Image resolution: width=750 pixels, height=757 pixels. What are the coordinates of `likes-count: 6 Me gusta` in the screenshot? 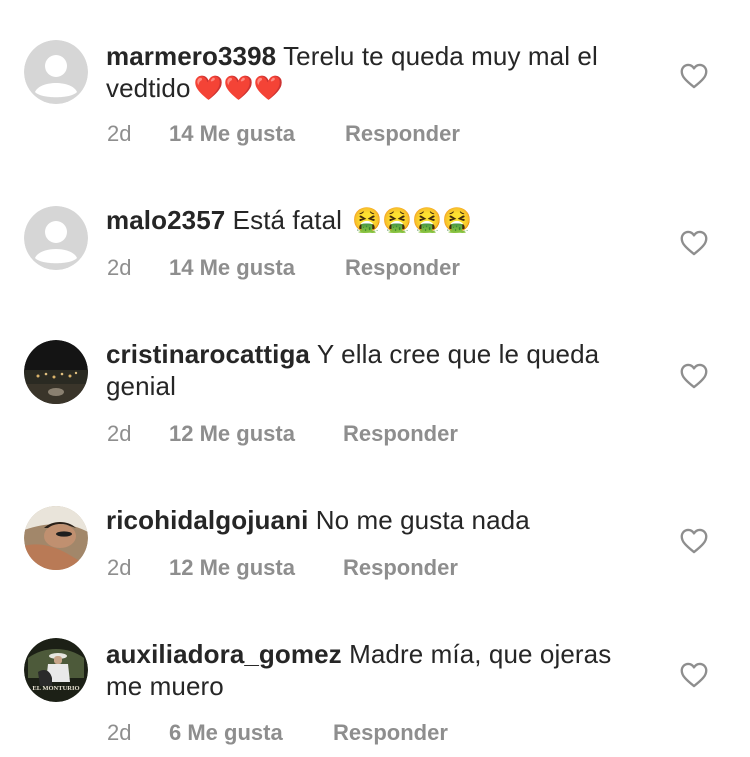 It's located at (226, 733).